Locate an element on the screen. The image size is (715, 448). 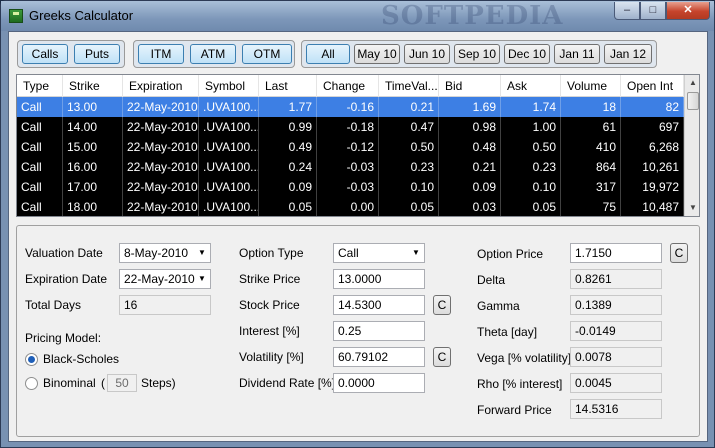
volatility-input: 60.79102 is located at coordinates (379, 357).